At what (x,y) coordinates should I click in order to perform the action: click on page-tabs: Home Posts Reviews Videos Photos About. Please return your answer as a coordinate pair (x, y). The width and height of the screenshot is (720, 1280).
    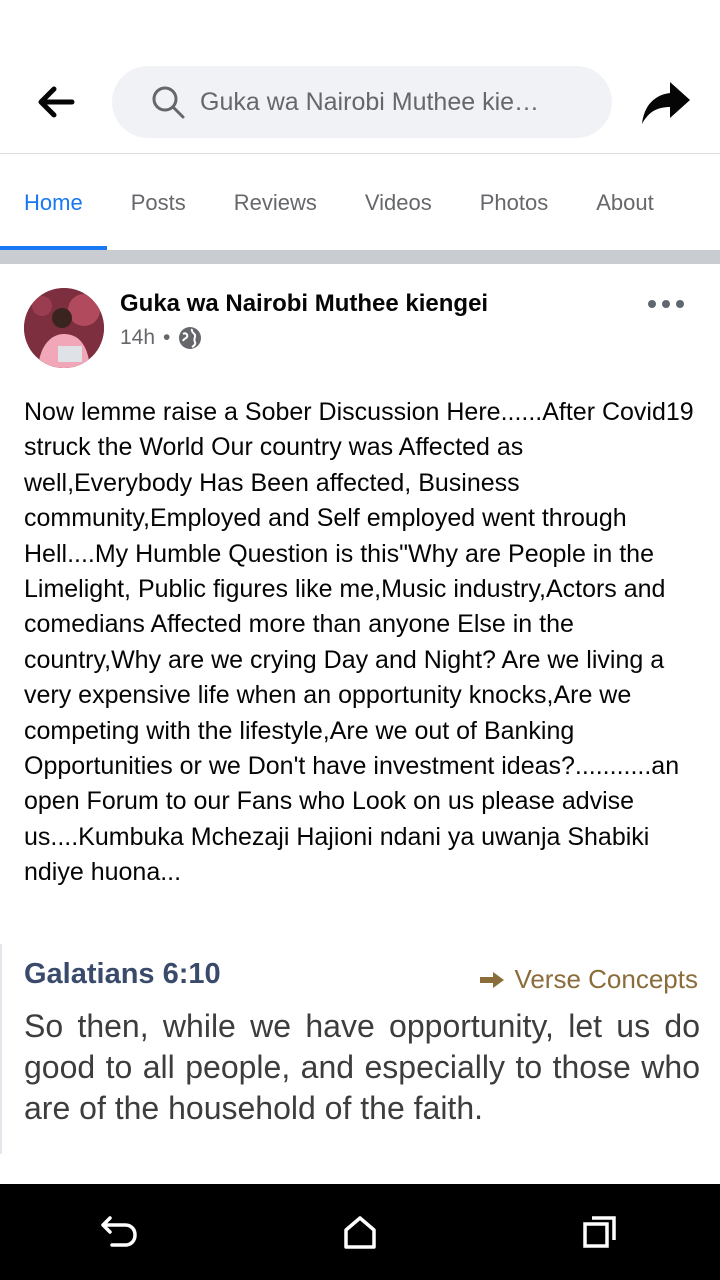
    Looking at the image, I should click on (360, 202).